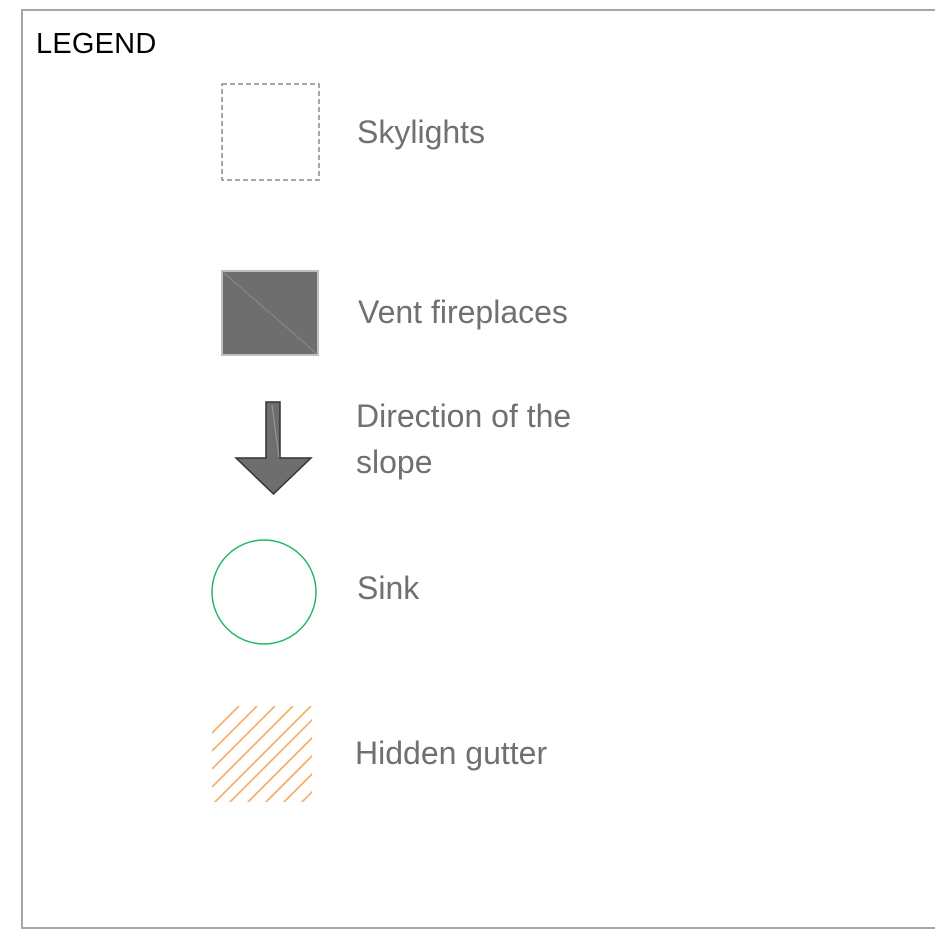  I want to click on dashed-square-icon, so click(270, 132).